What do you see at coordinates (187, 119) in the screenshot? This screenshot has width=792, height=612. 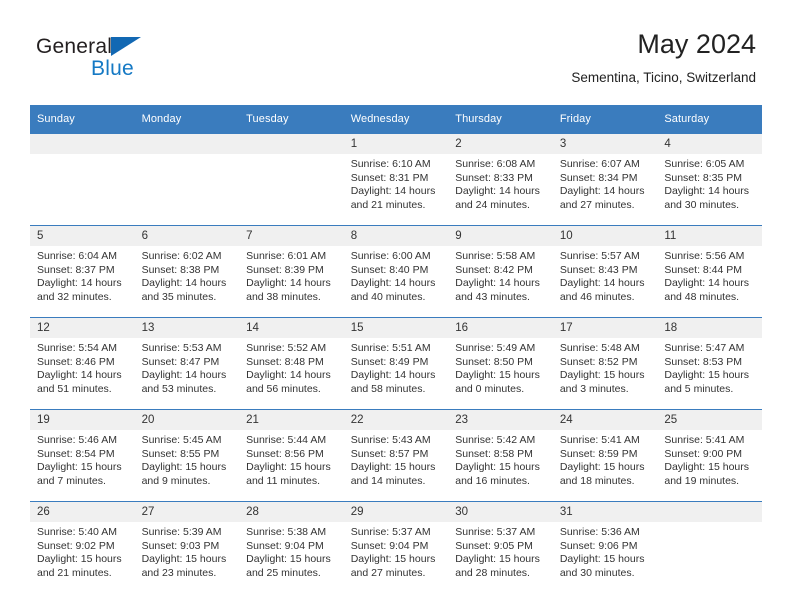 I see `weekday-header-monday: Monday` at bounding box center [187, 119].